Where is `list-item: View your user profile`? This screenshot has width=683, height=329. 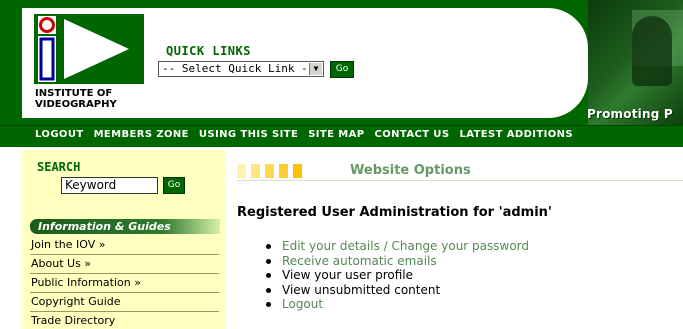 list-item: View your user profile is located at coordinates (397, 275).